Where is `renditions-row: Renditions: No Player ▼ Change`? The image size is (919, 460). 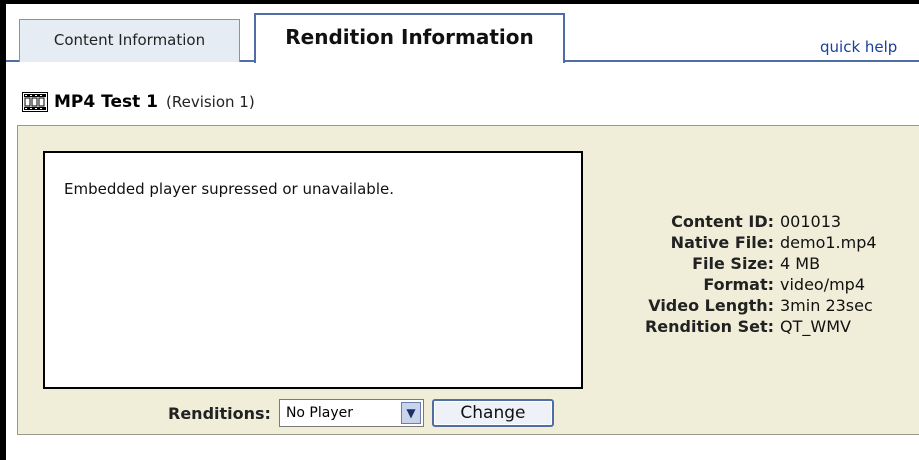 renditions-row: Renditions: No Player ▼ Change is located at coordinates (361, 413).